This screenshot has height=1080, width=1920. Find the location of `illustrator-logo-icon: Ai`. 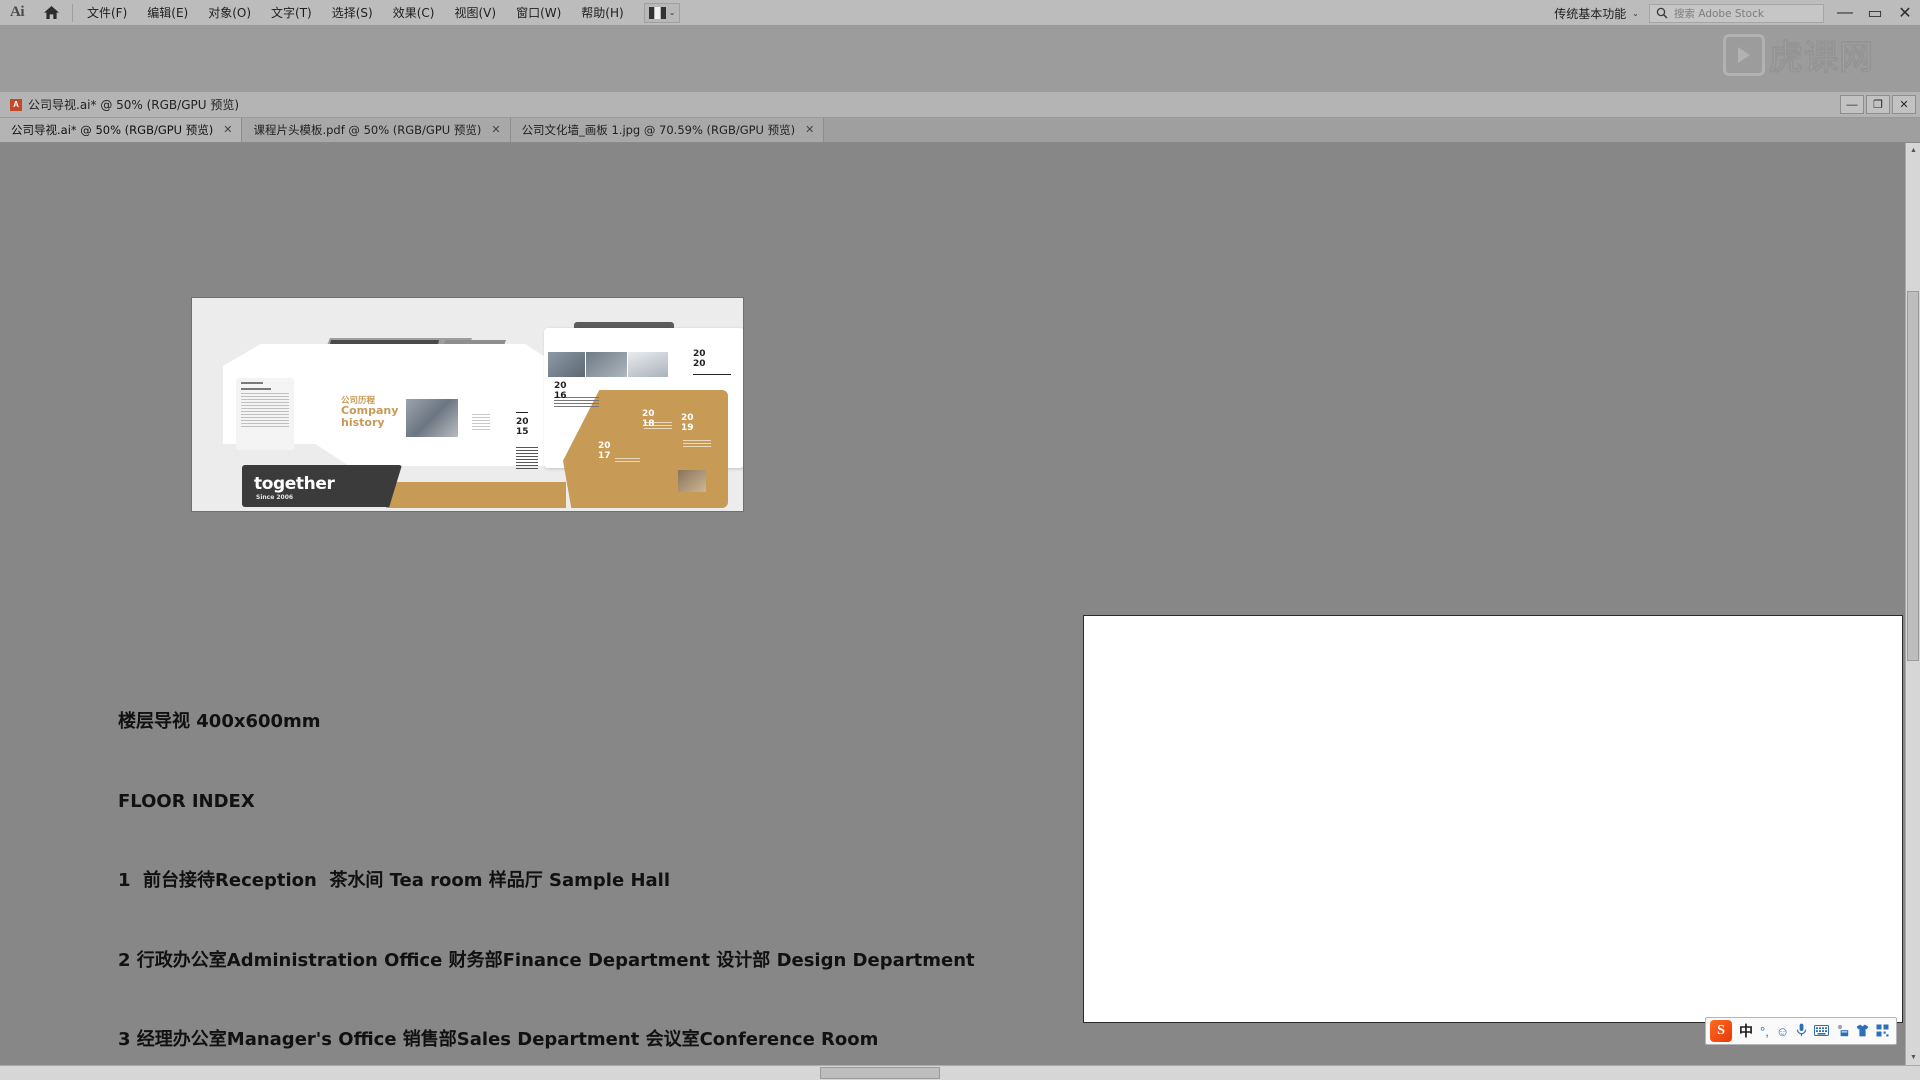

illustrator-logo-icon: Ai is located at coordinates (17, 12).